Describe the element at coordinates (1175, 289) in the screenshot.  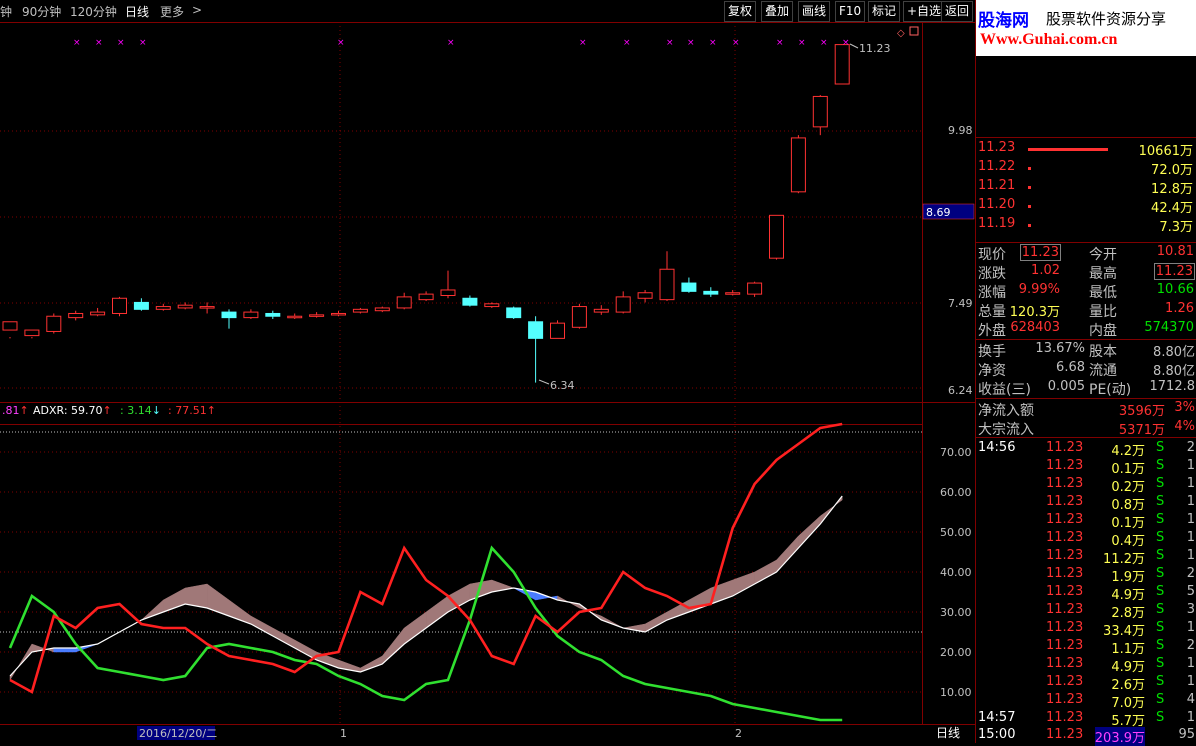
I see `quote-value: 10.66` at that location.